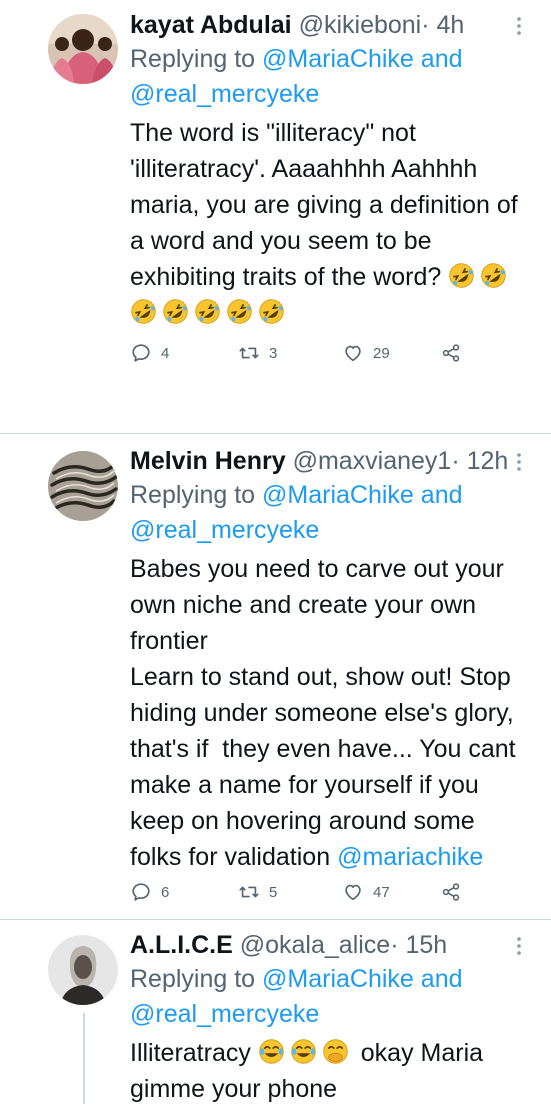 This screenshot has height=1107, width=551. Describe the element at coordinates (451, 25) in the screenshot. I see `timestamp: 4h` at that location.